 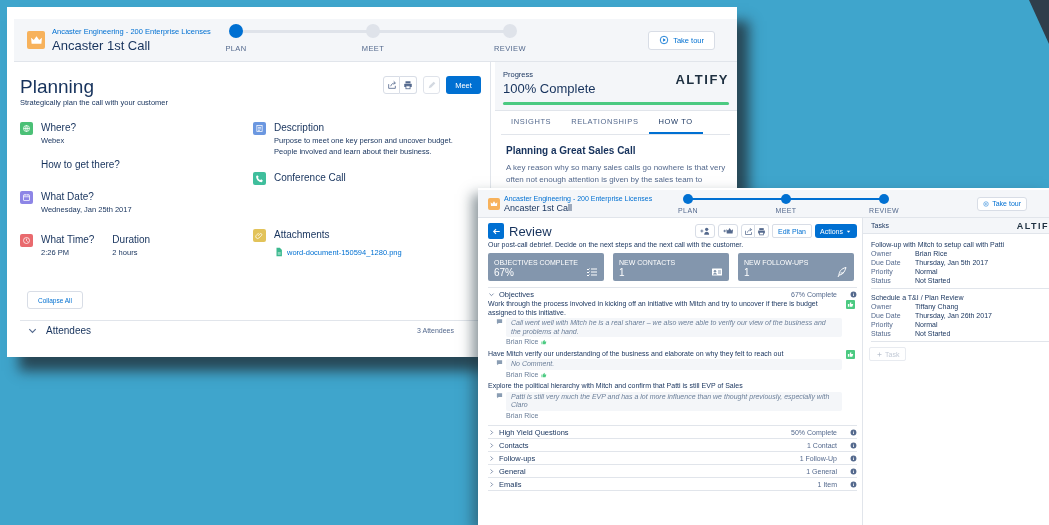 I want to click on add-person-icon, so click(x=705, y=231).